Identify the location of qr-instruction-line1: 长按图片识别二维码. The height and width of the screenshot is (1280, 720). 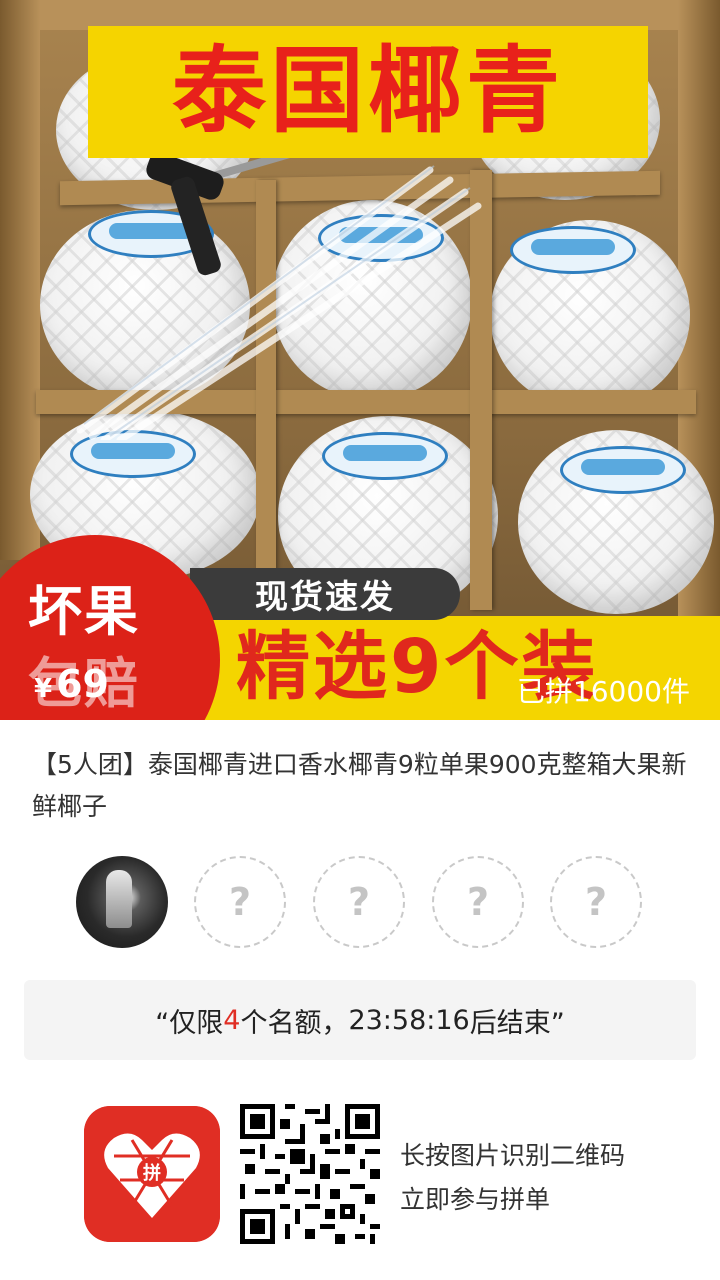
(513, 1155).